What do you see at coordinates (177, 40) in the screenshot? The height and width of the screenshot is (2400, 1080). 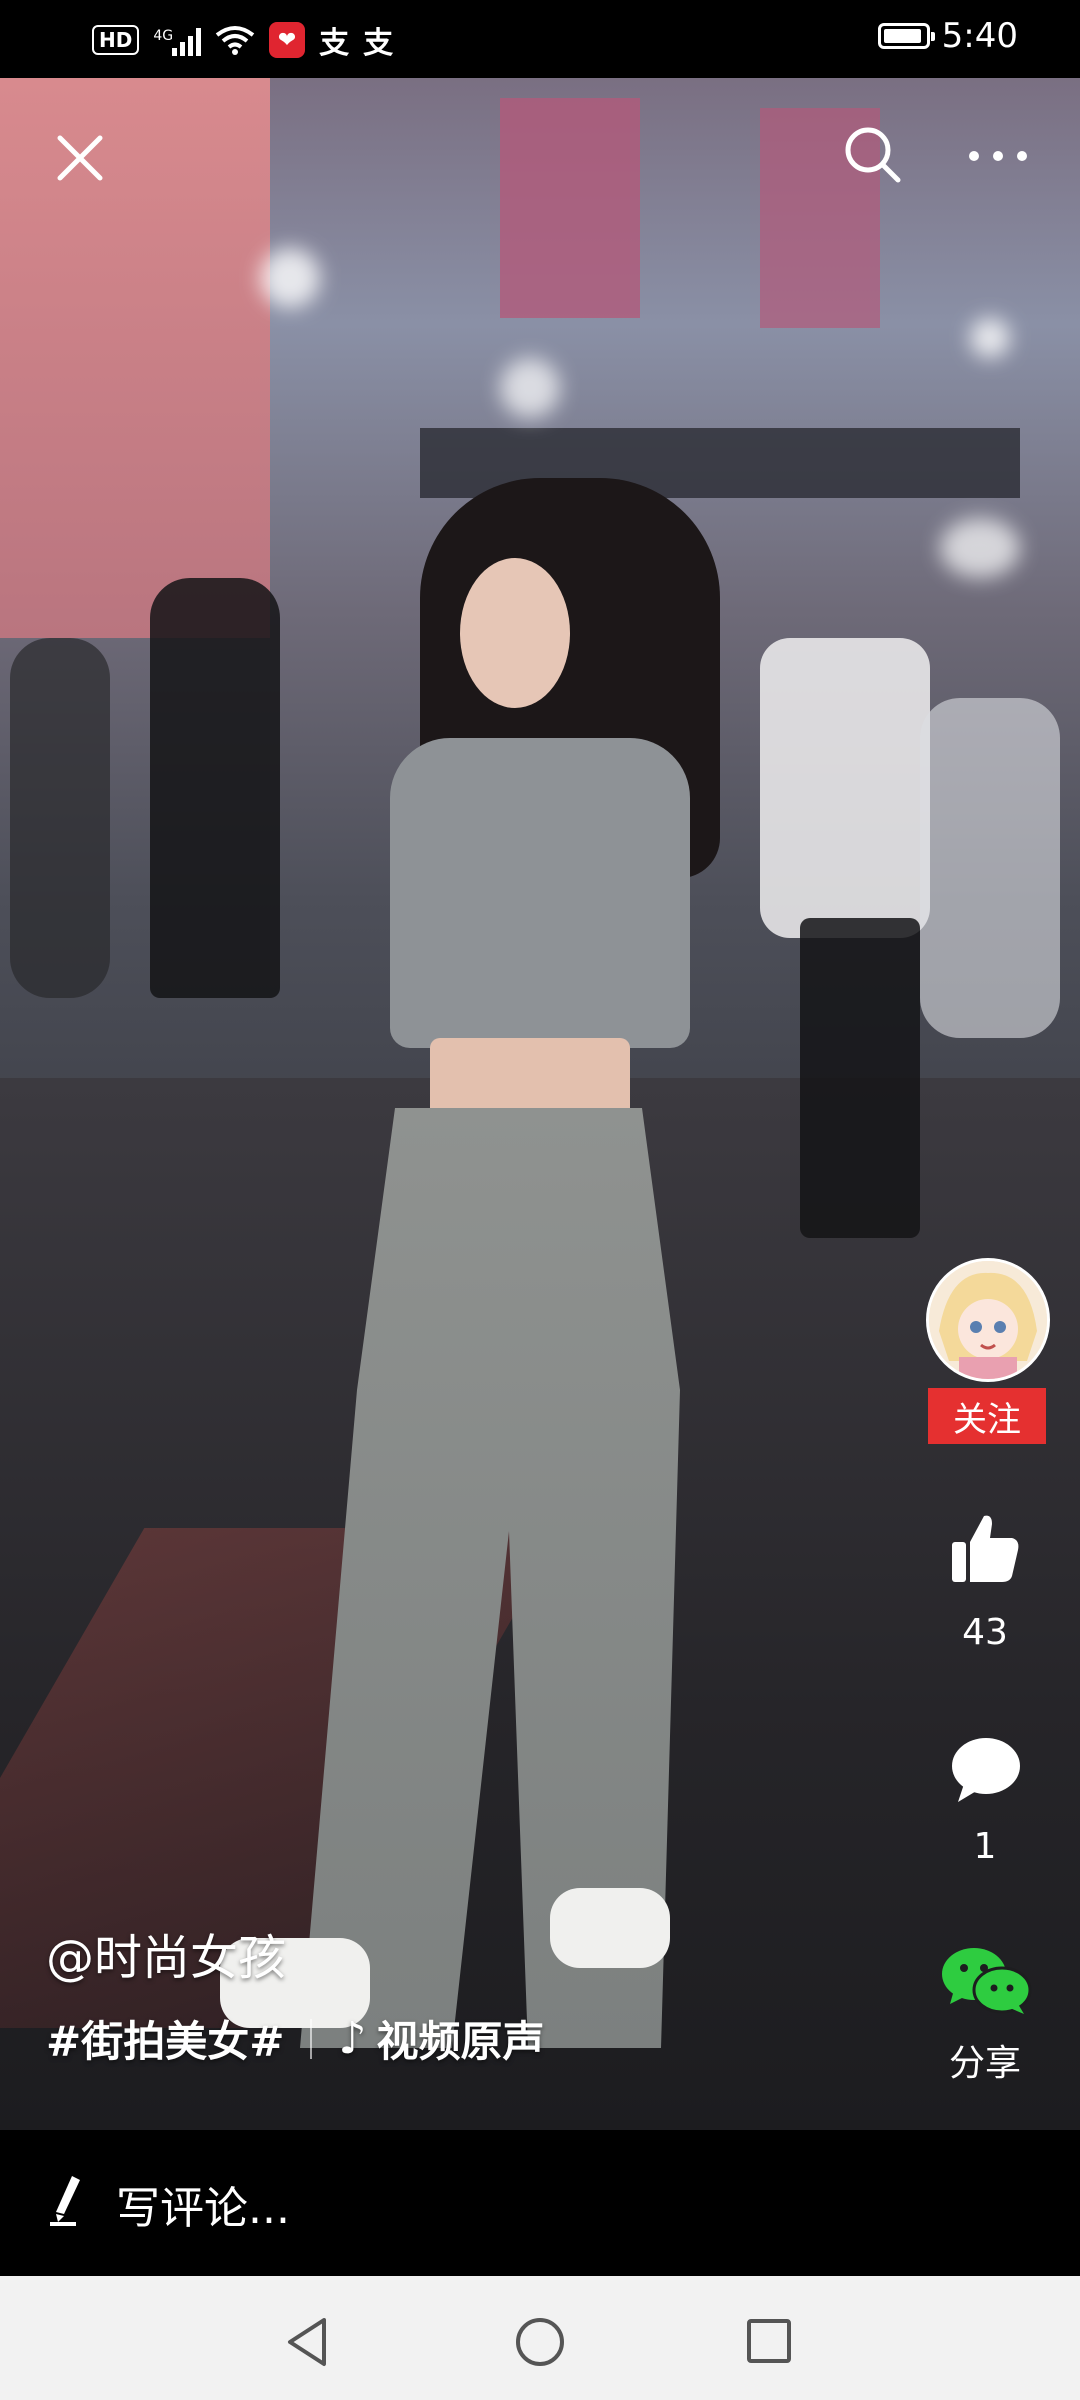 I see `signal-icon: 4G` at bounding box center [177, 40].